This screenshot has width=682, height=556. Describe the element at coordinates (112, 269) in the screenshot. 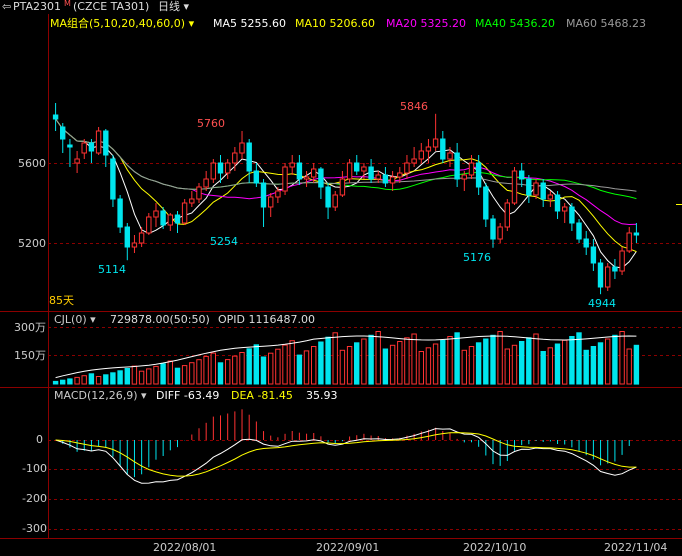

I see `annotation-low-2: 5114` at that location.